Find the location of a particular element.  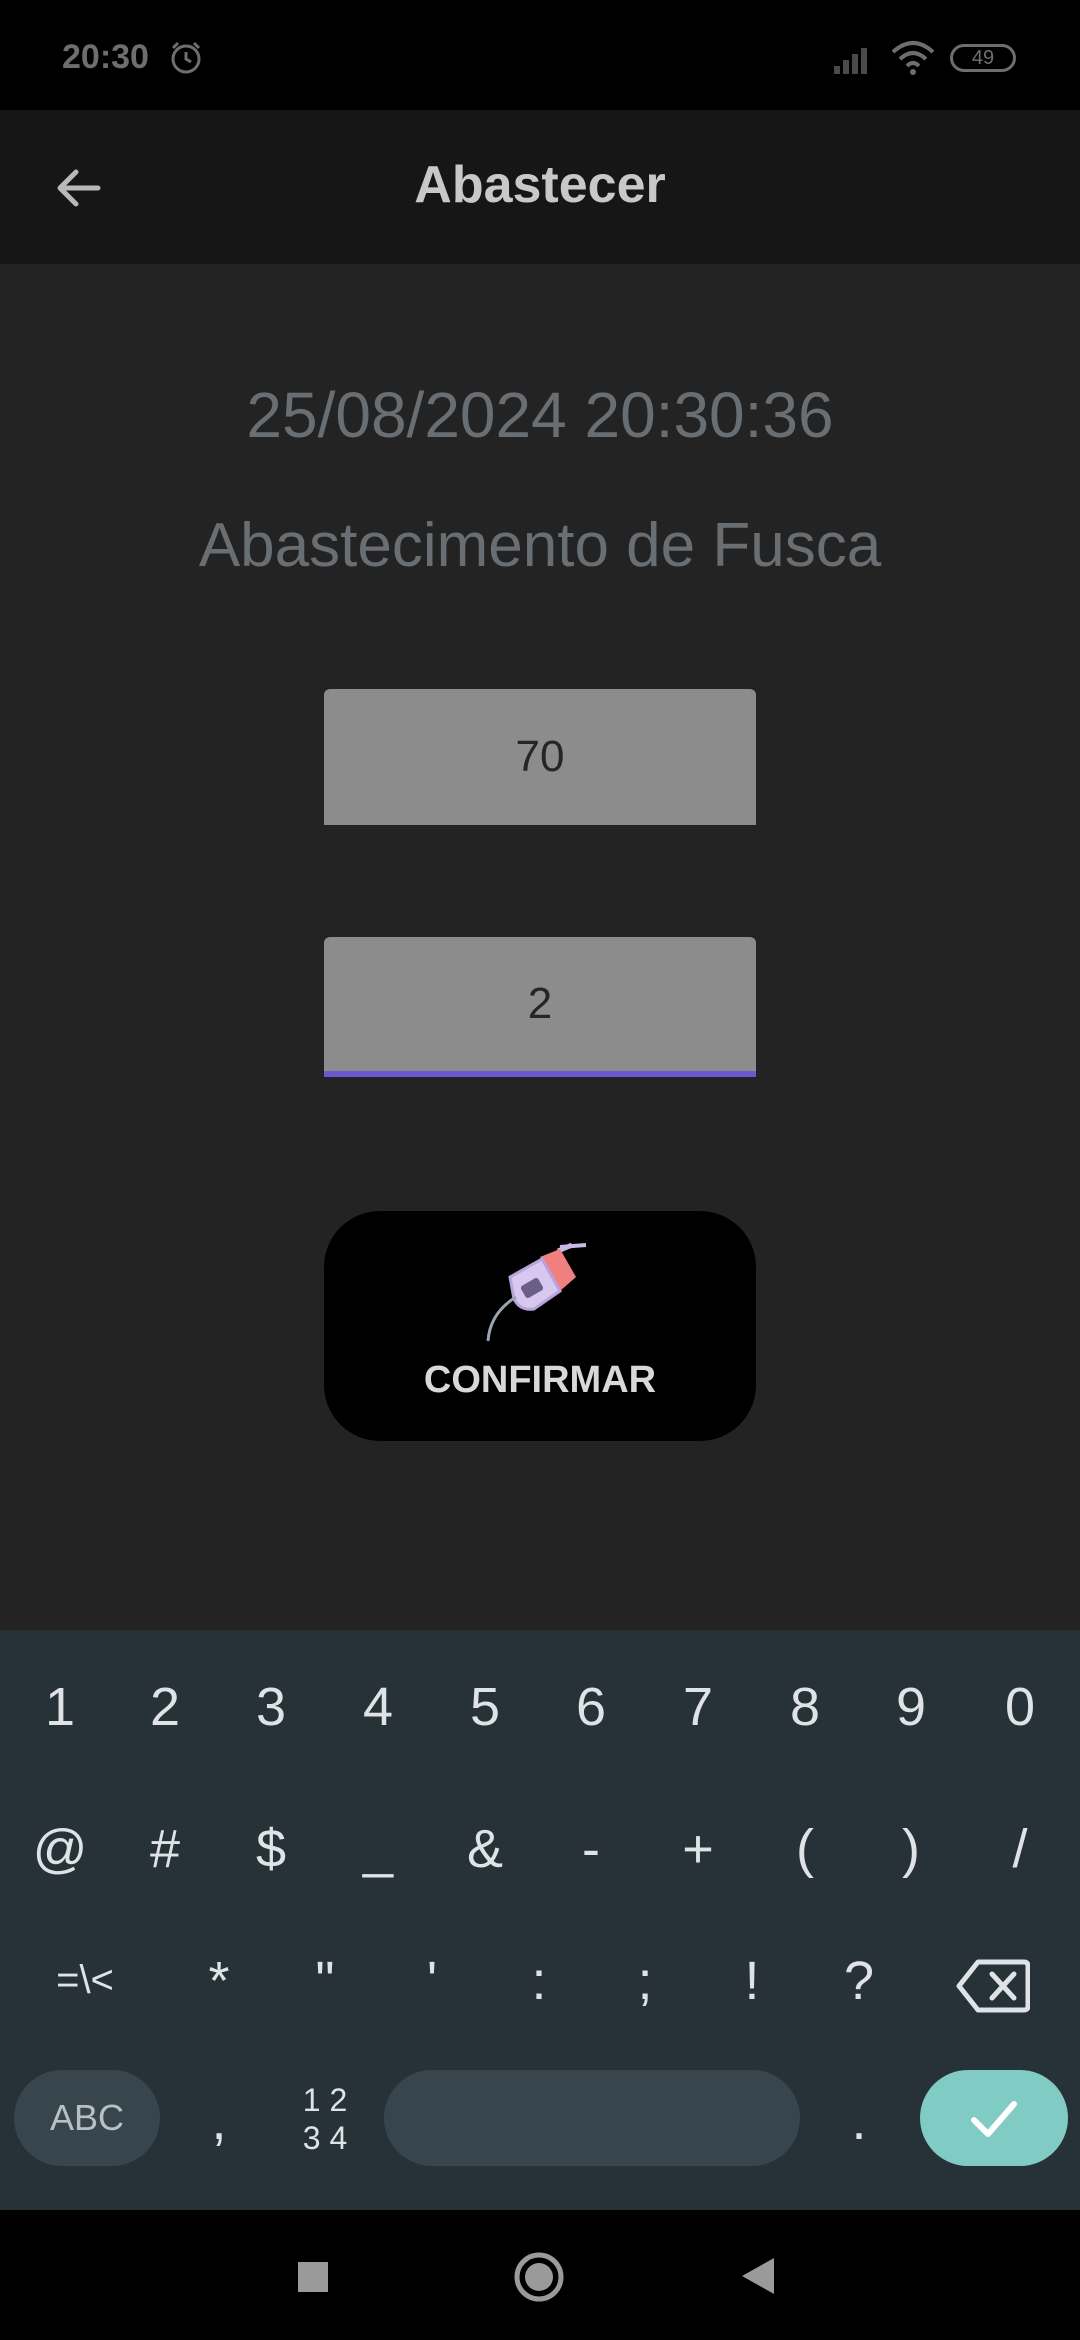

key-comma: , is located at coordinates (219, 2121).